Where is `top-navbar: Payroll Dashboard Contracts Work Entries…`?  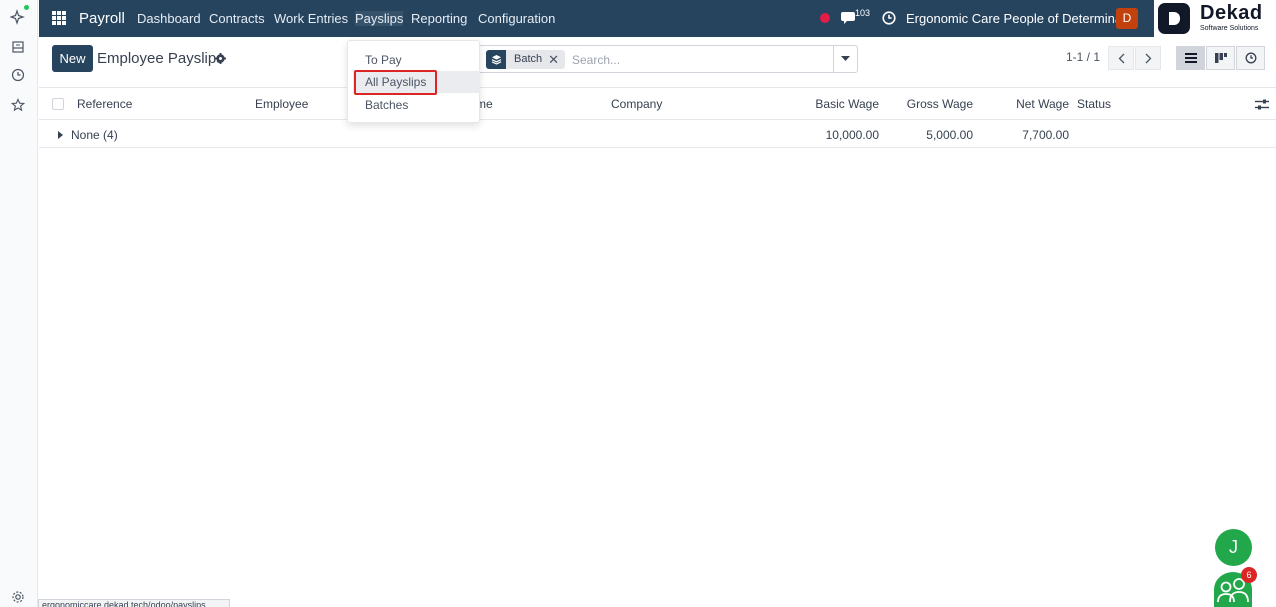 top-navbar: Payroll Dashboard Contracts Work Entries… is located at coordinates (657, 18).